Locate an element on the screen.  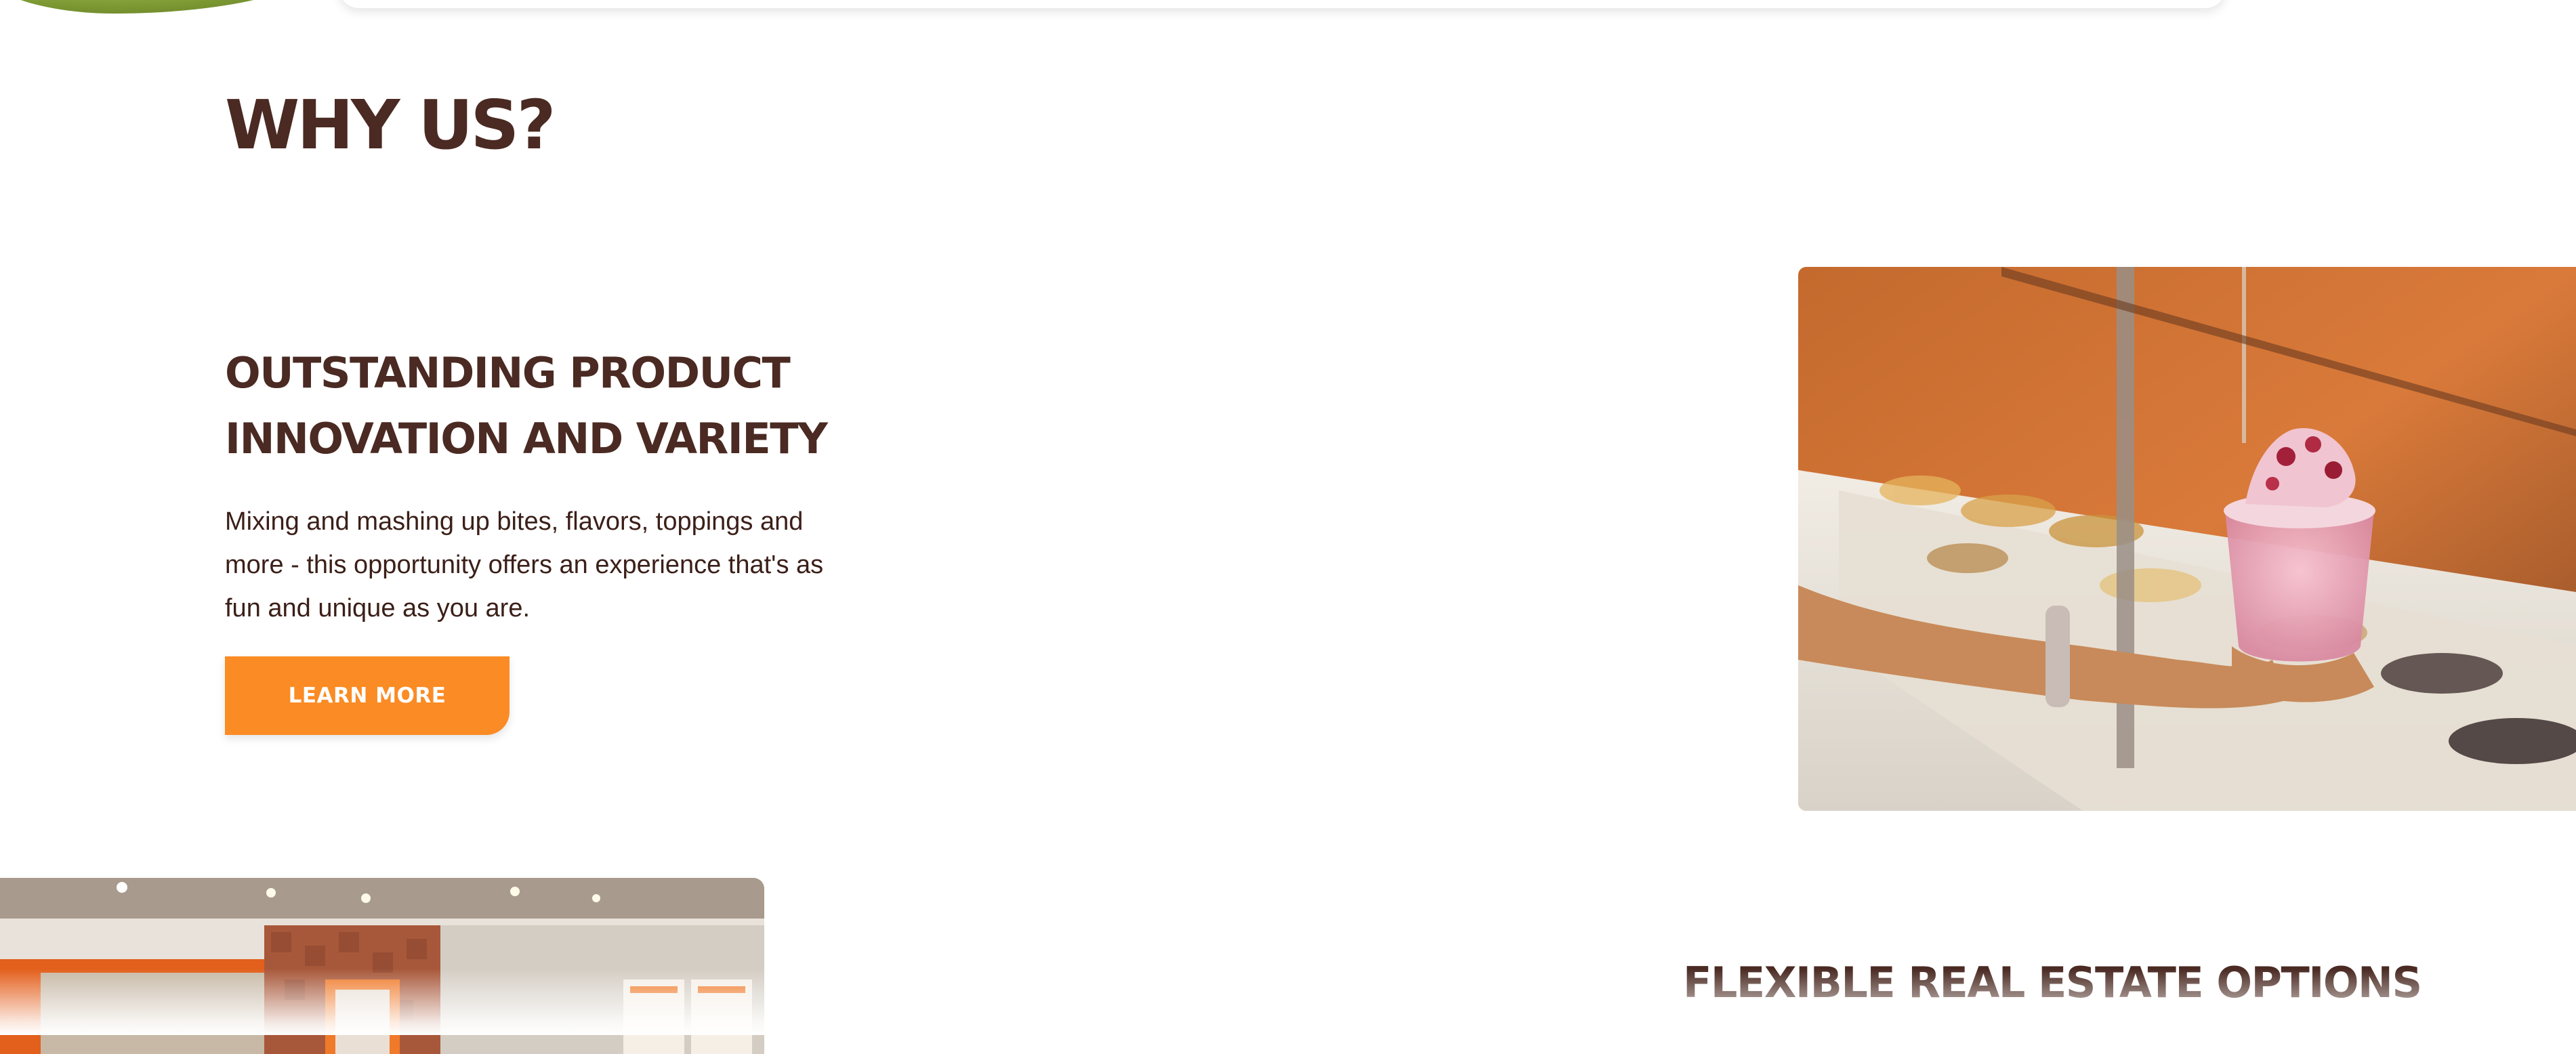
store-interior-photo-icon is located at coordinates (382, 966).